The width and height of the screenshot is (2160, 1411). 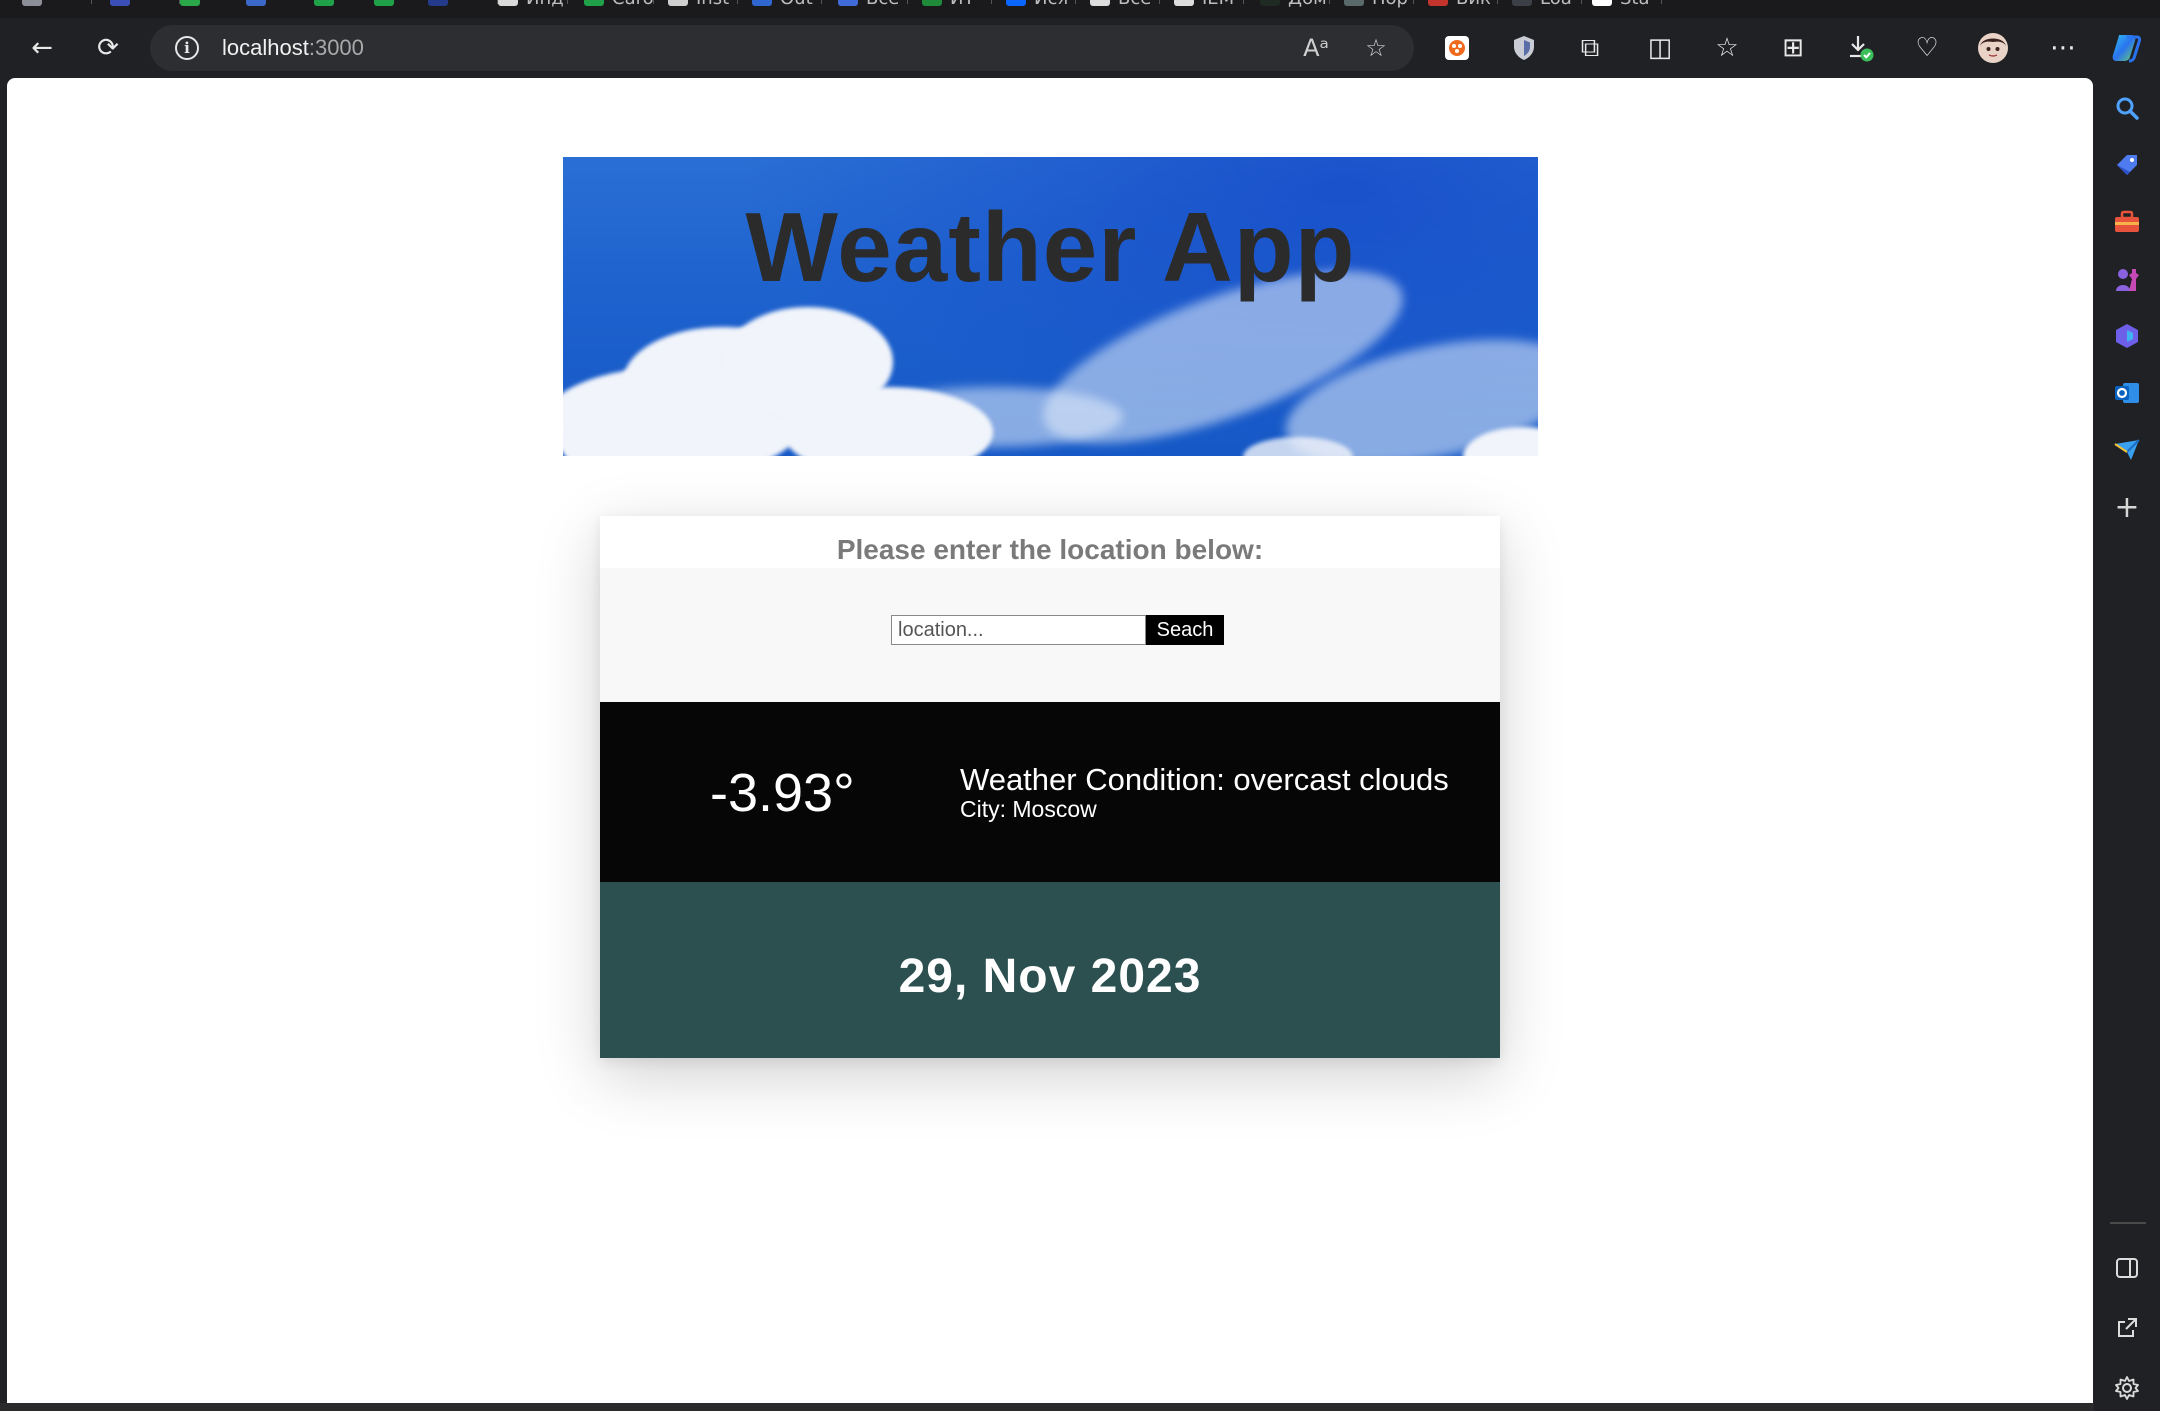 What do you see at coordinates (1376, 48) in the screenshot?
I see `add-favorite-icon: ☆` at bounding box center [1376, 48].